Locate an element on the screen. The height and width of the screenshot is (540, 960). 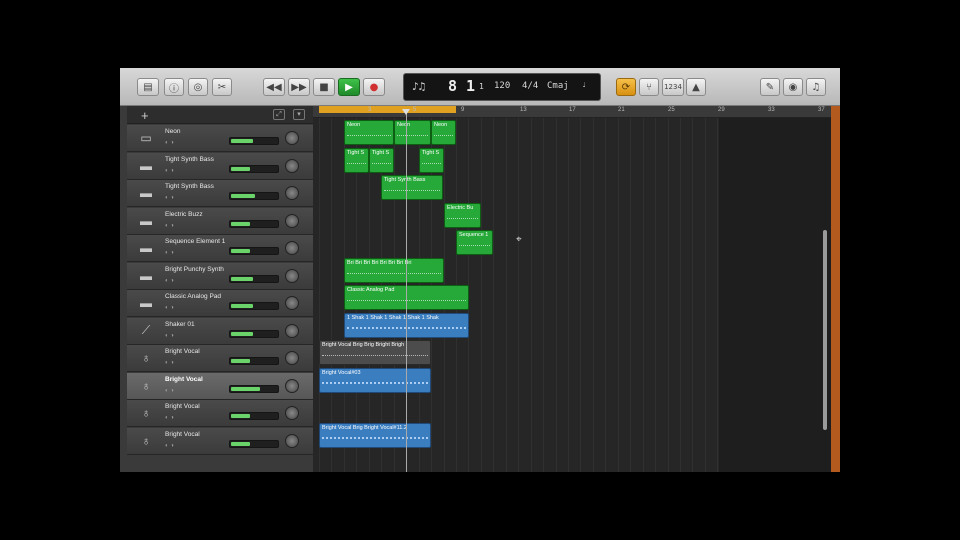
stop-button: ■ is located at coordinates (324, 87).